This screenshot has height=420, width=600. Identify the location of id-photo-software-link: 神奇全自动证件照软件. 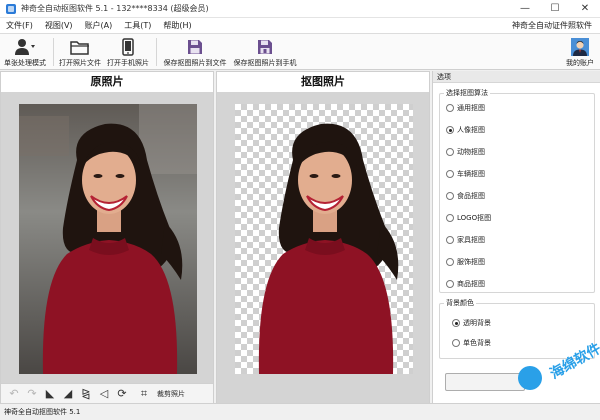
(552, 26).